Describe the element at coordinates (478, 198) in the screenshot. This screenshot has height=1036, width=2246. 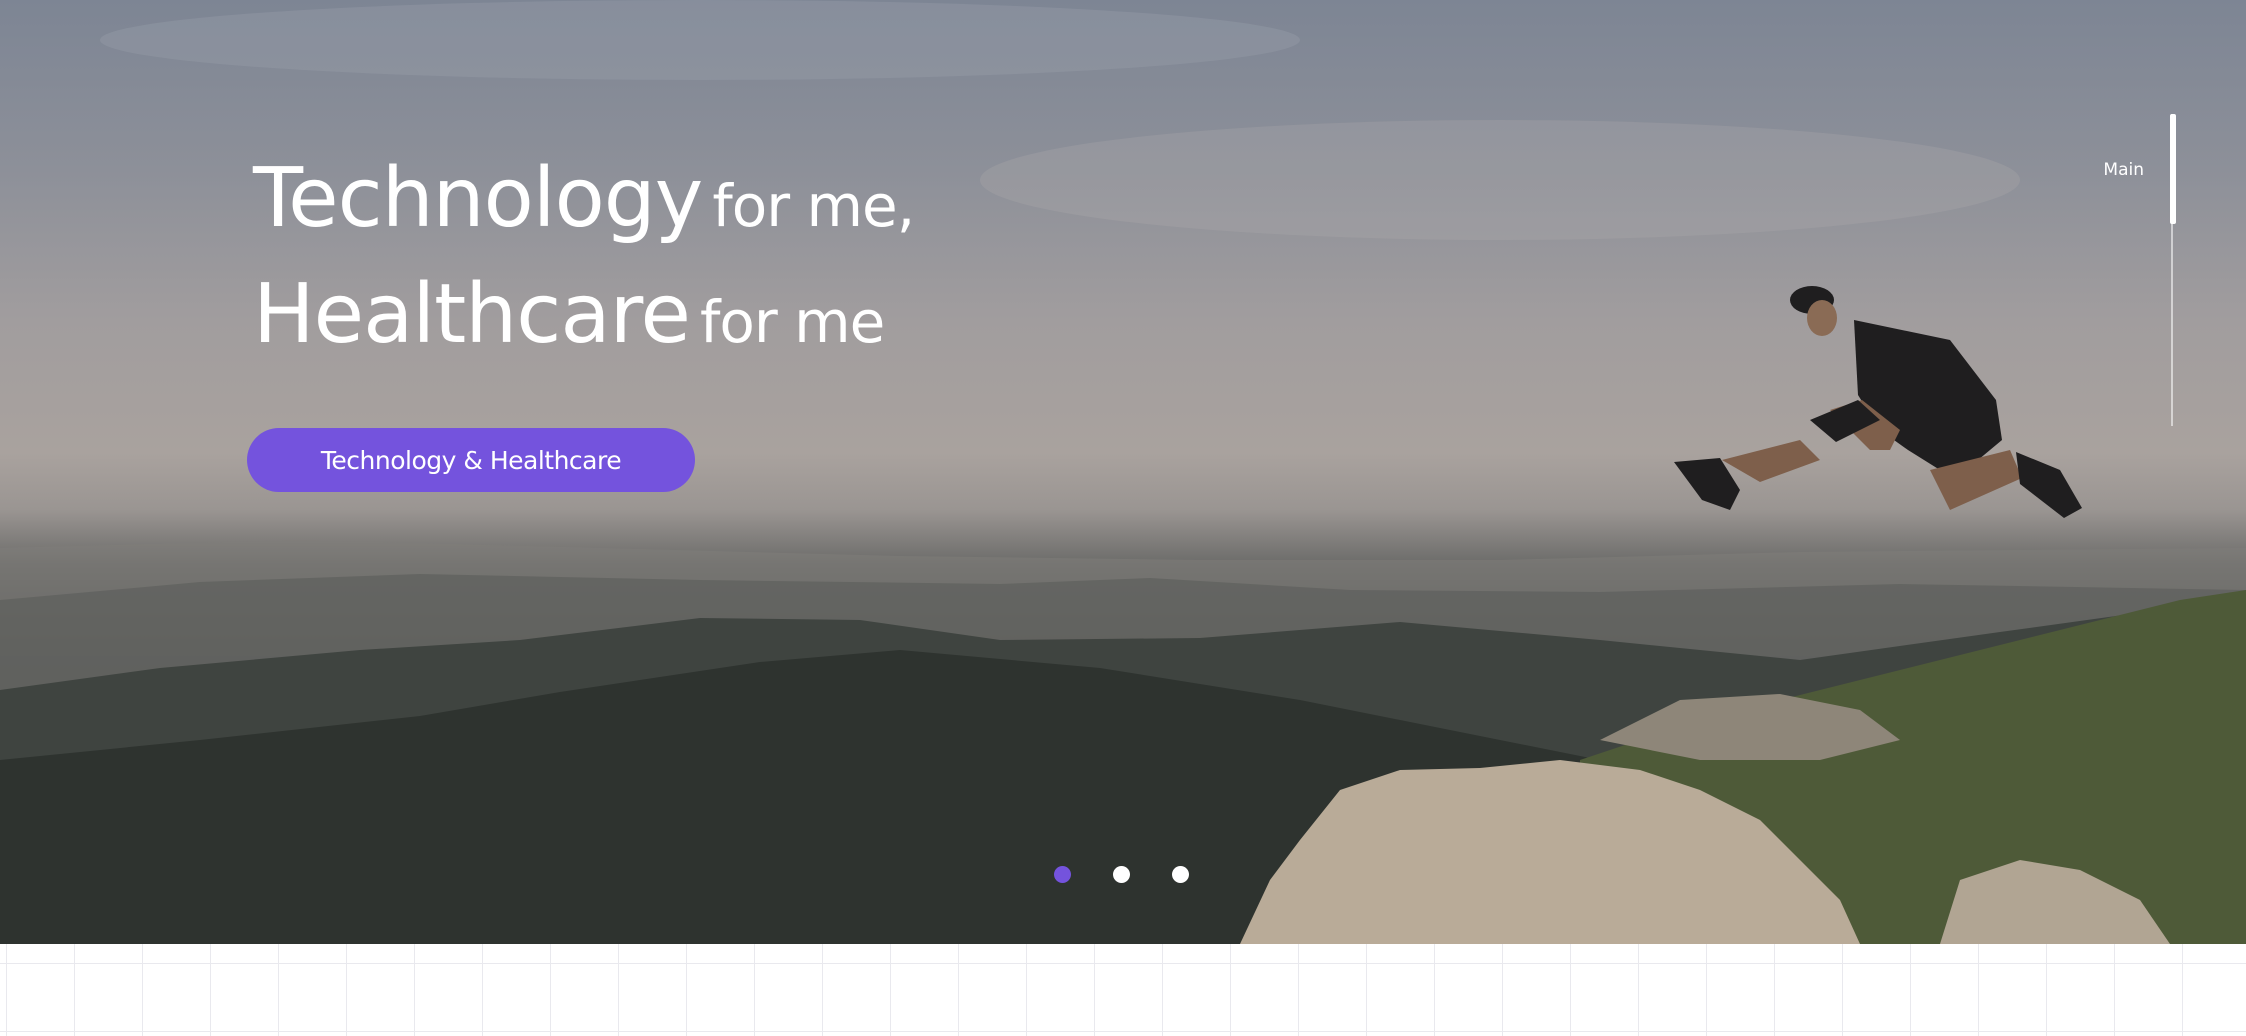
I see `headline-technology: Technology` at that location.